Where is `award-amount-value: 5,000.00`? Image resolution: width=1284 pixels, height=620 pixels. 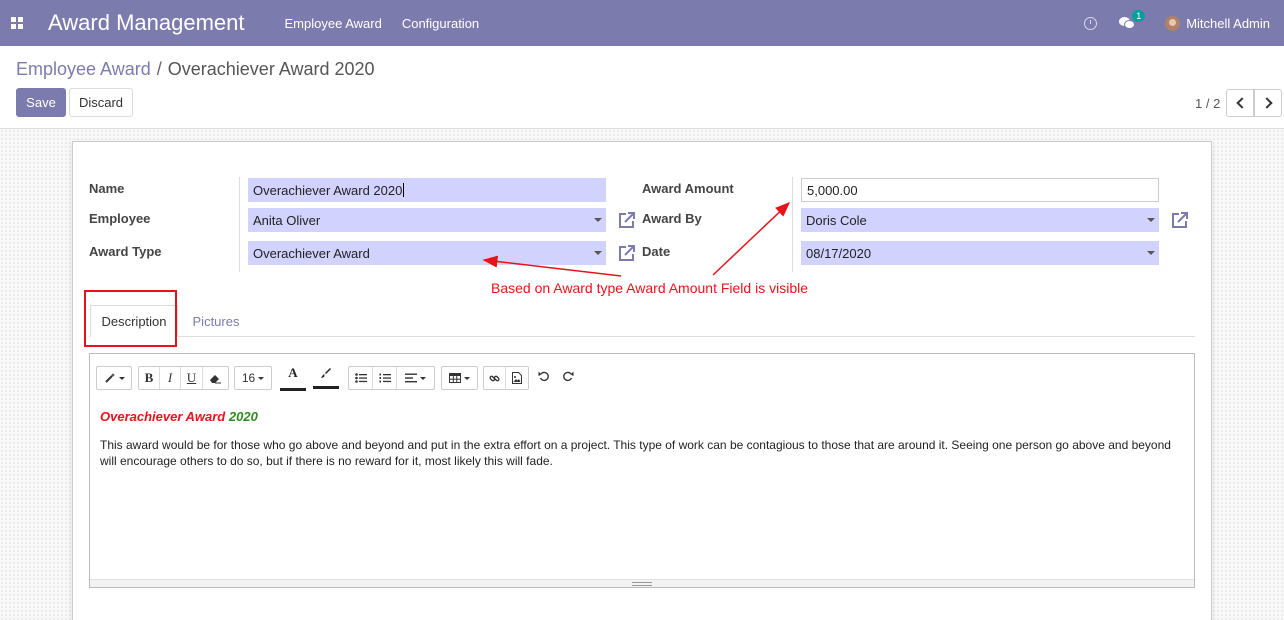 award-amount-value: 5,000.00 is located at coordinates (832, 190).